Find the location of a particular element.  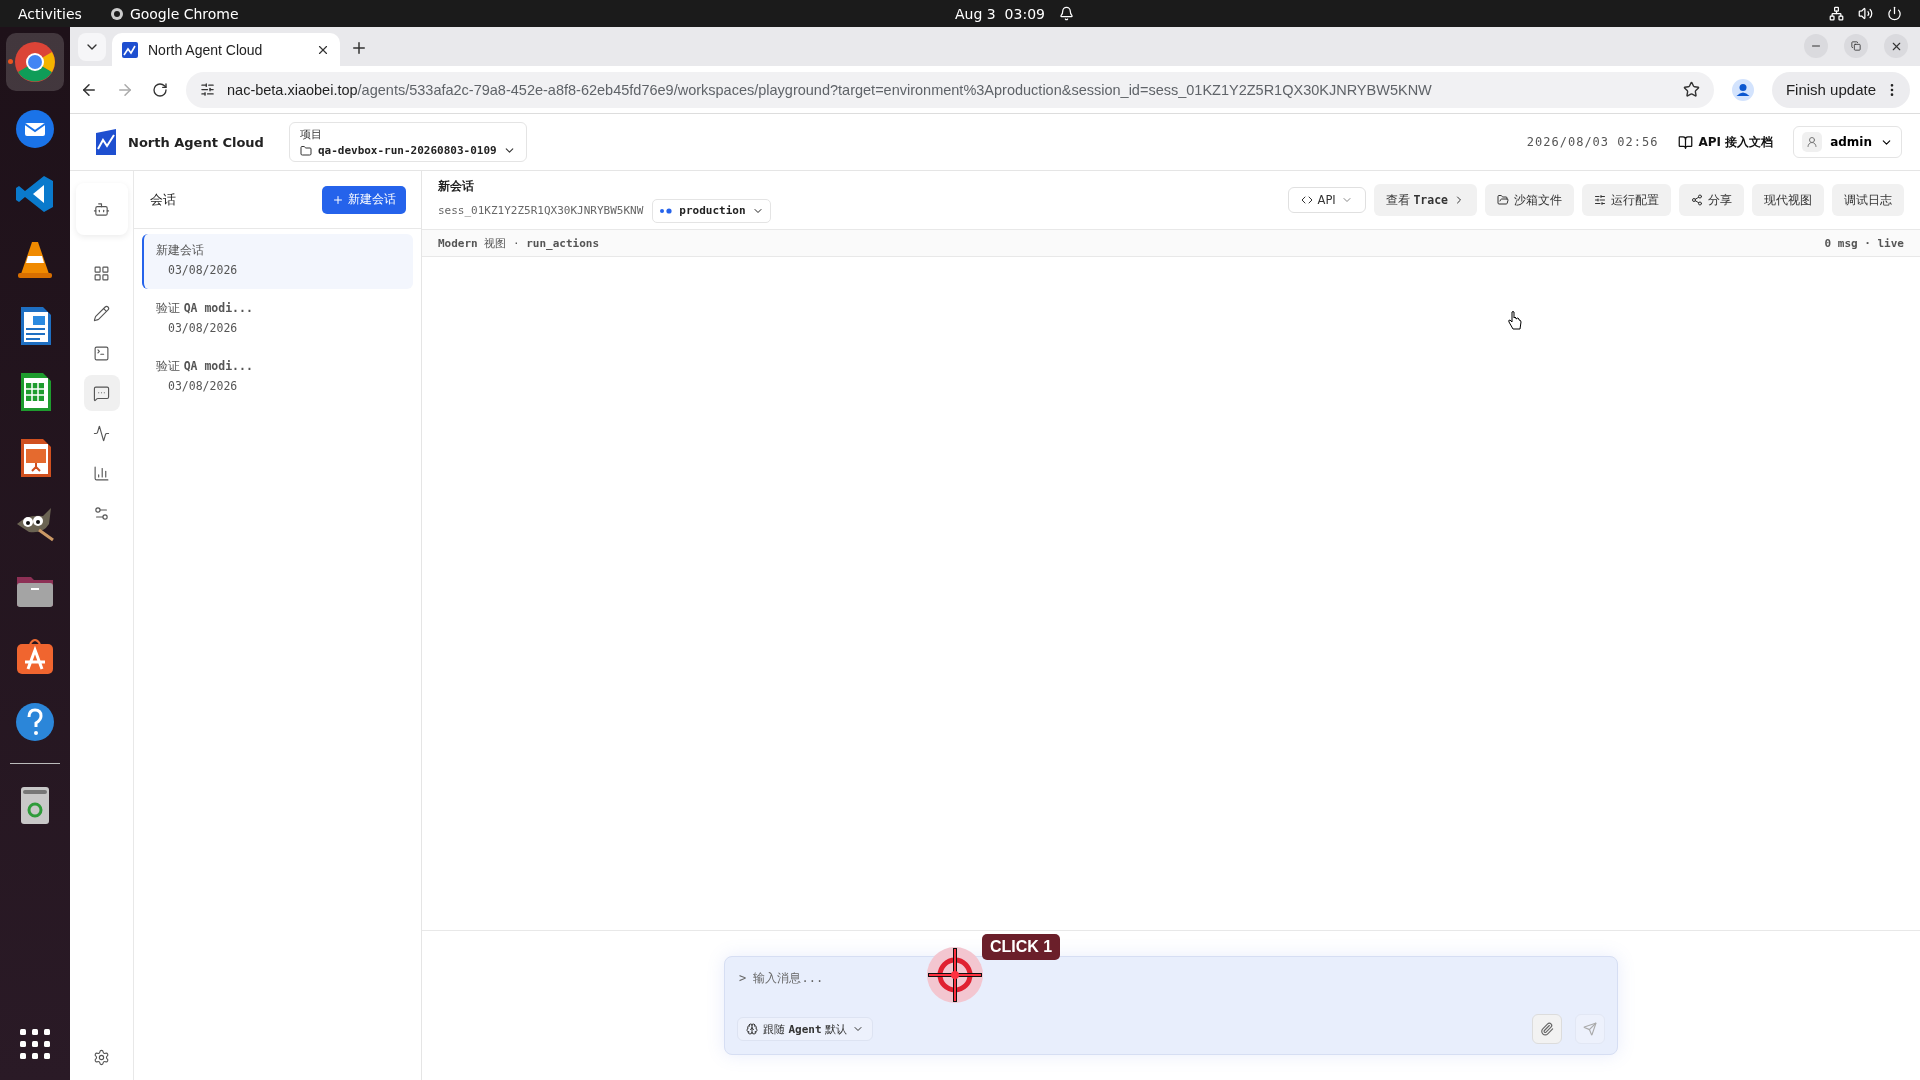

brain-icon is located at coordinates (752, 1029).